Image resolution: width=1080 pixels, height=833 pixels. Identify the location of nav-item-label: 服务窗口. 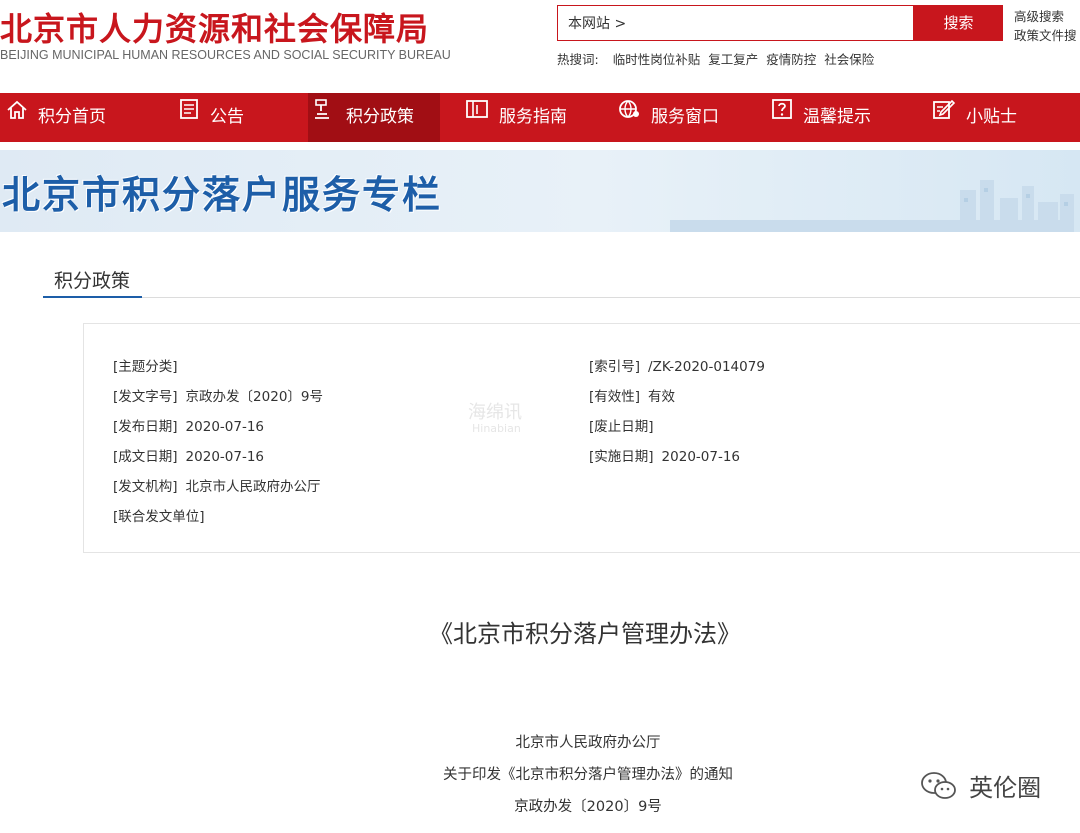
(685, 117).